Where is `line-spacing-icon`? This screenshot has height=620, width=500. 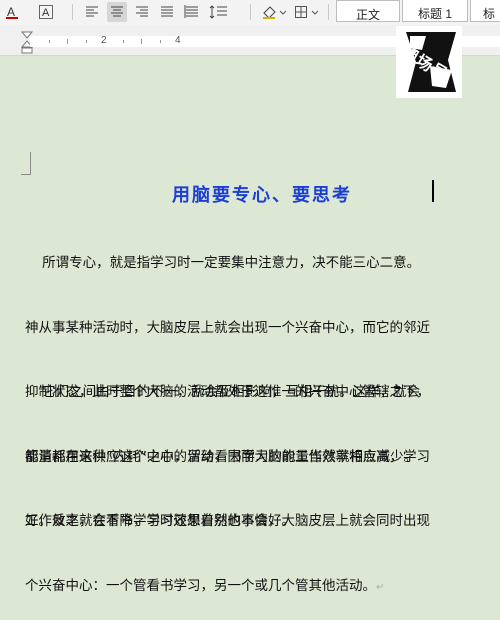 line-spacing-icon is located at coordinates (219, 12).